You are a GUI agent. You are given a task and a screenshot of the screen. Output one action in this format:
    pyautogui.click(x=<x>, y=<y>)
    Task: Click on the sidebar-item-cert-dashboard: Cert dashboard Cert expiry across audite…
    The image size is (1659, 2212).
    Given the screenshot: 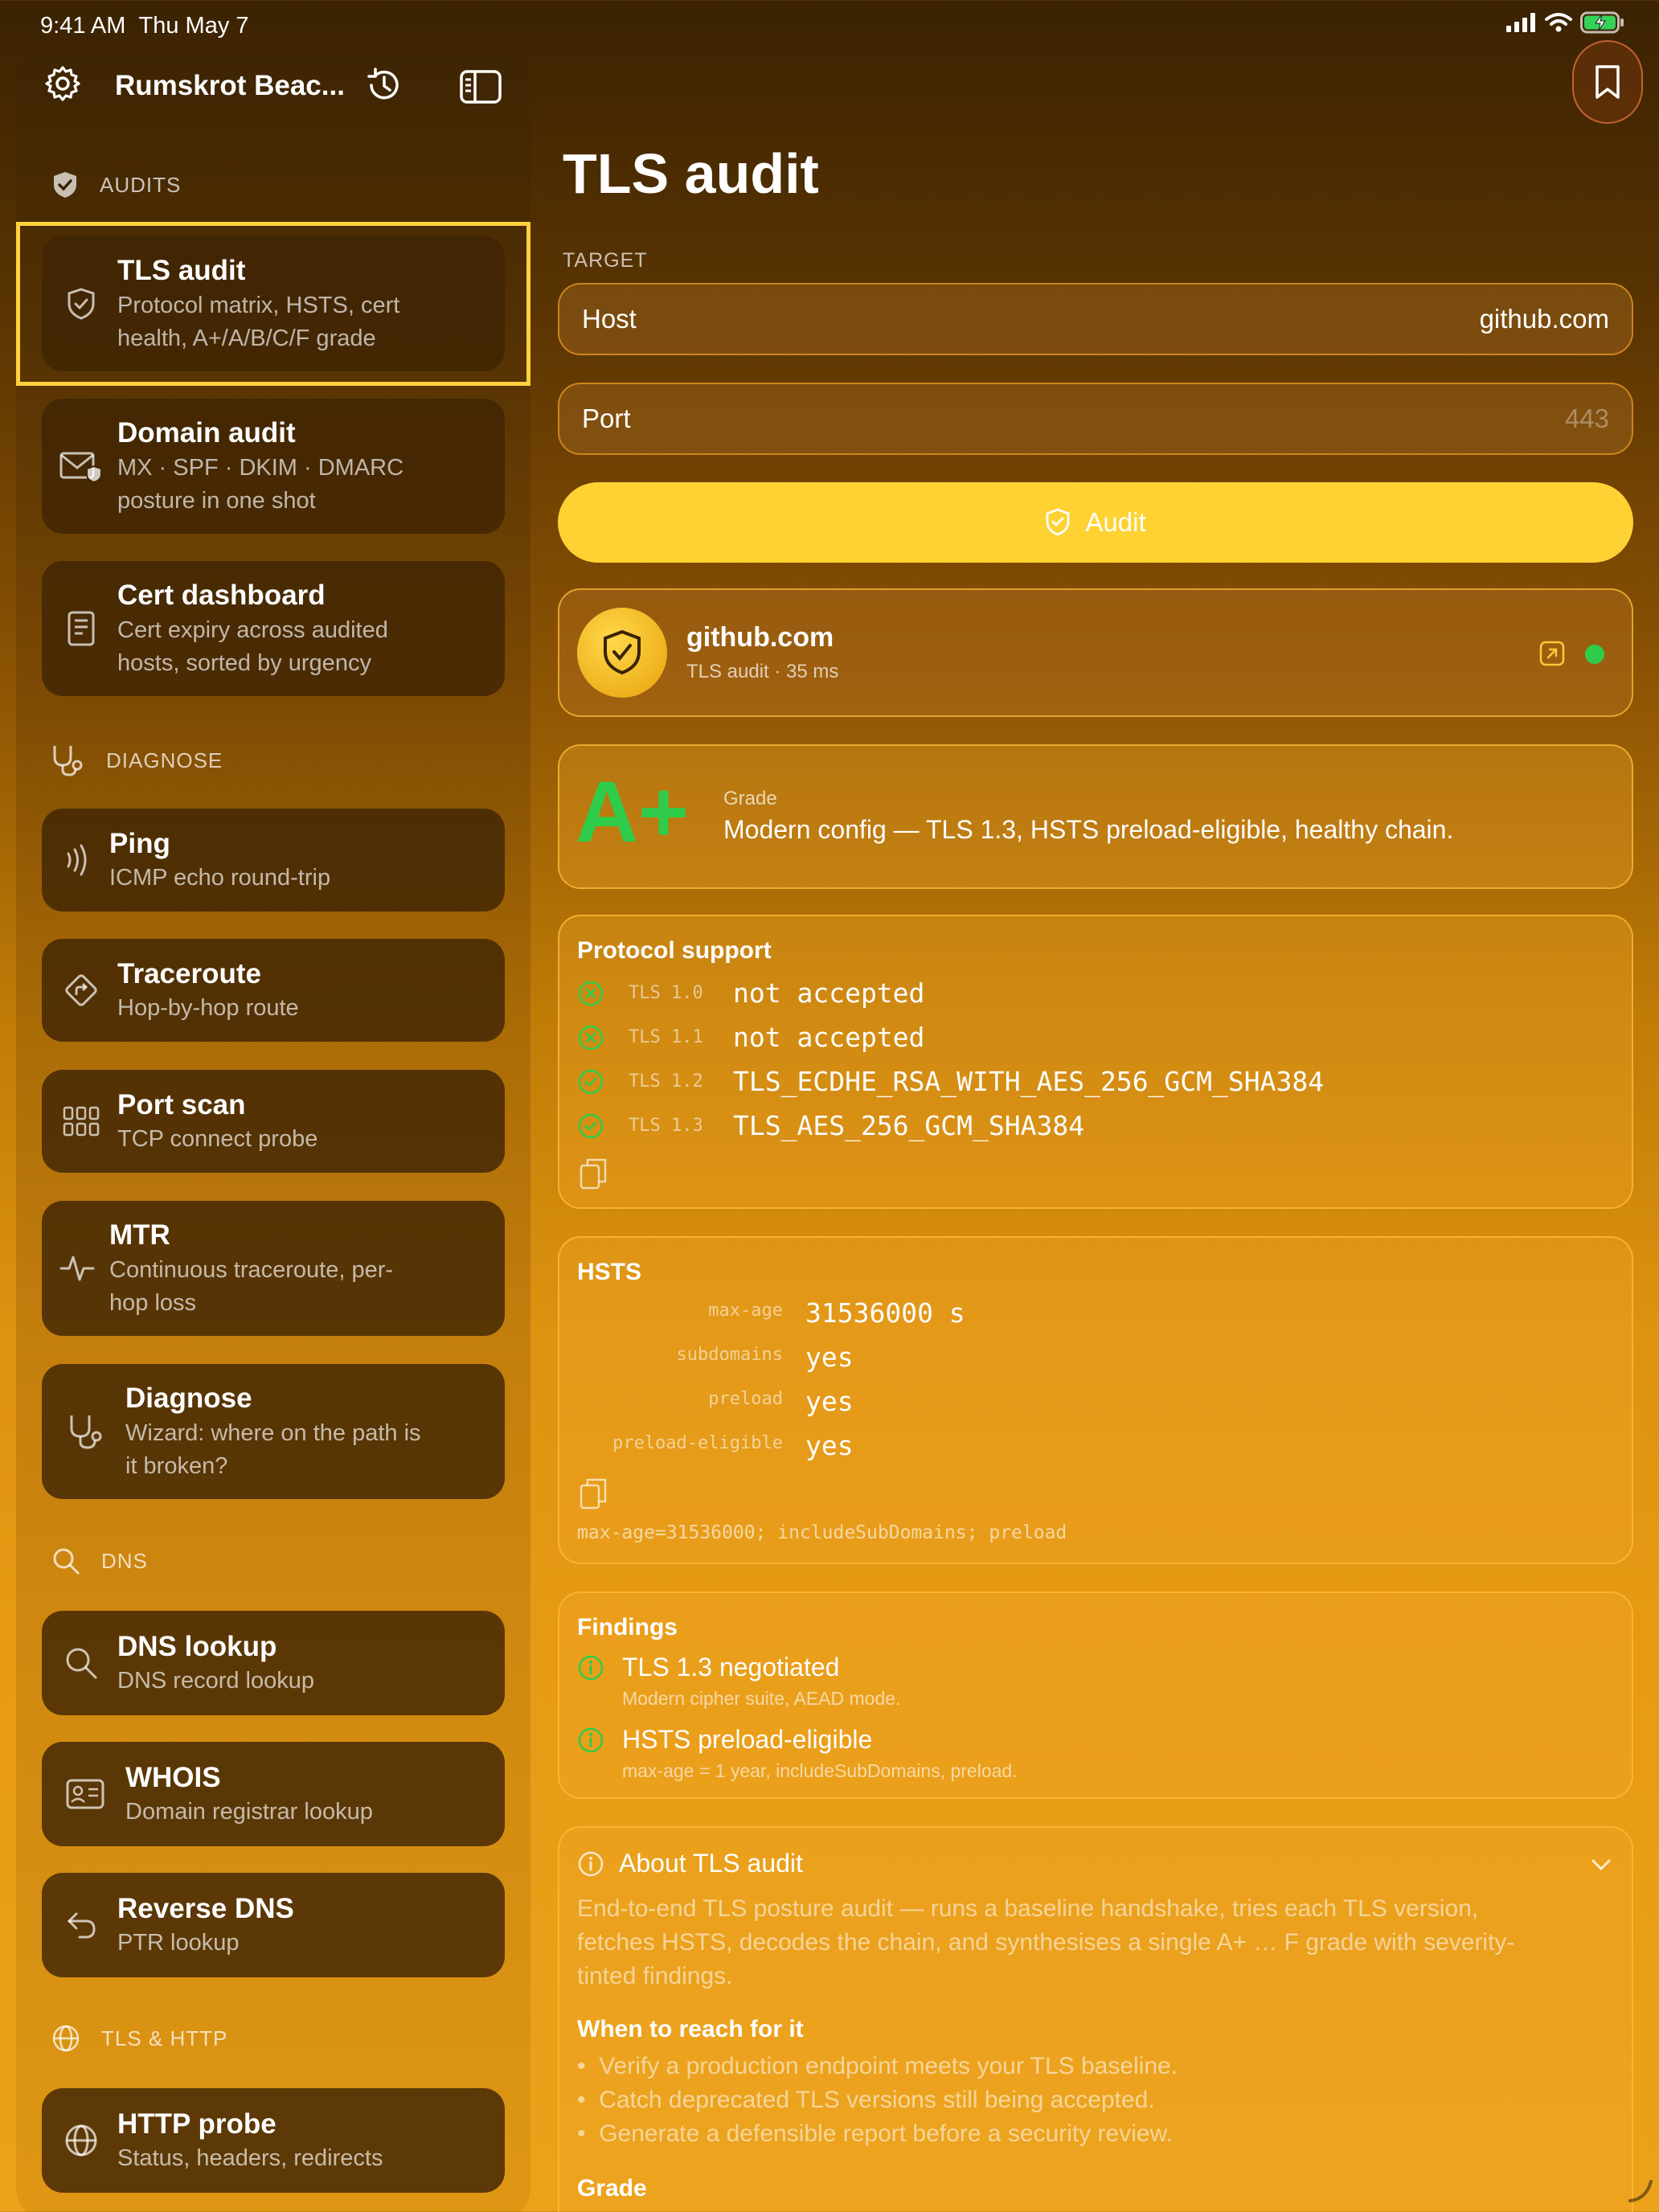 What is the action you would take?
    pyautogui.click(x=273, y=628)
    